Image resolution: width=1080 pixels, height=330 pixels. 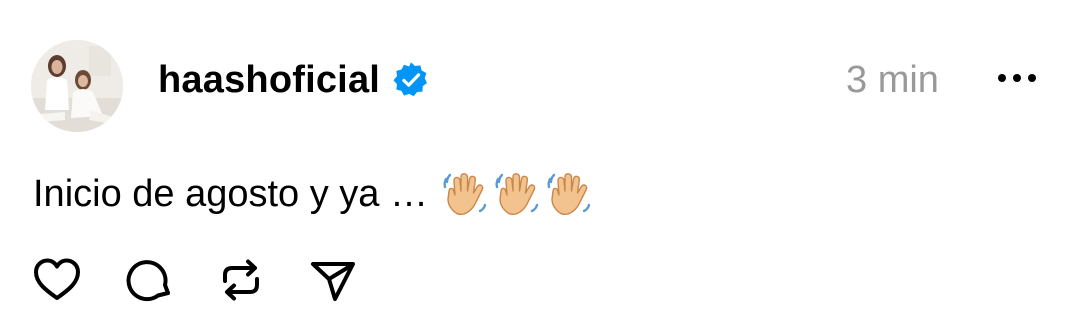 I want to click on comment-button, so click(x=149, y=282).